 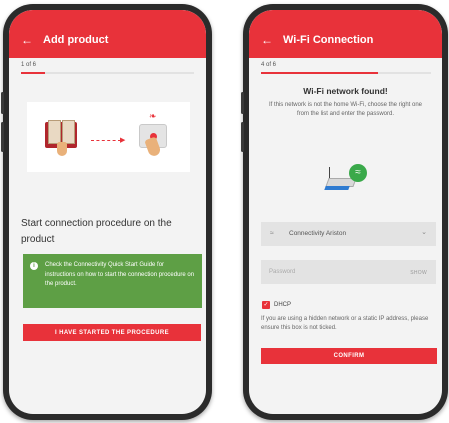 I want to click on info-icon: i, so click(x=34, y=266).